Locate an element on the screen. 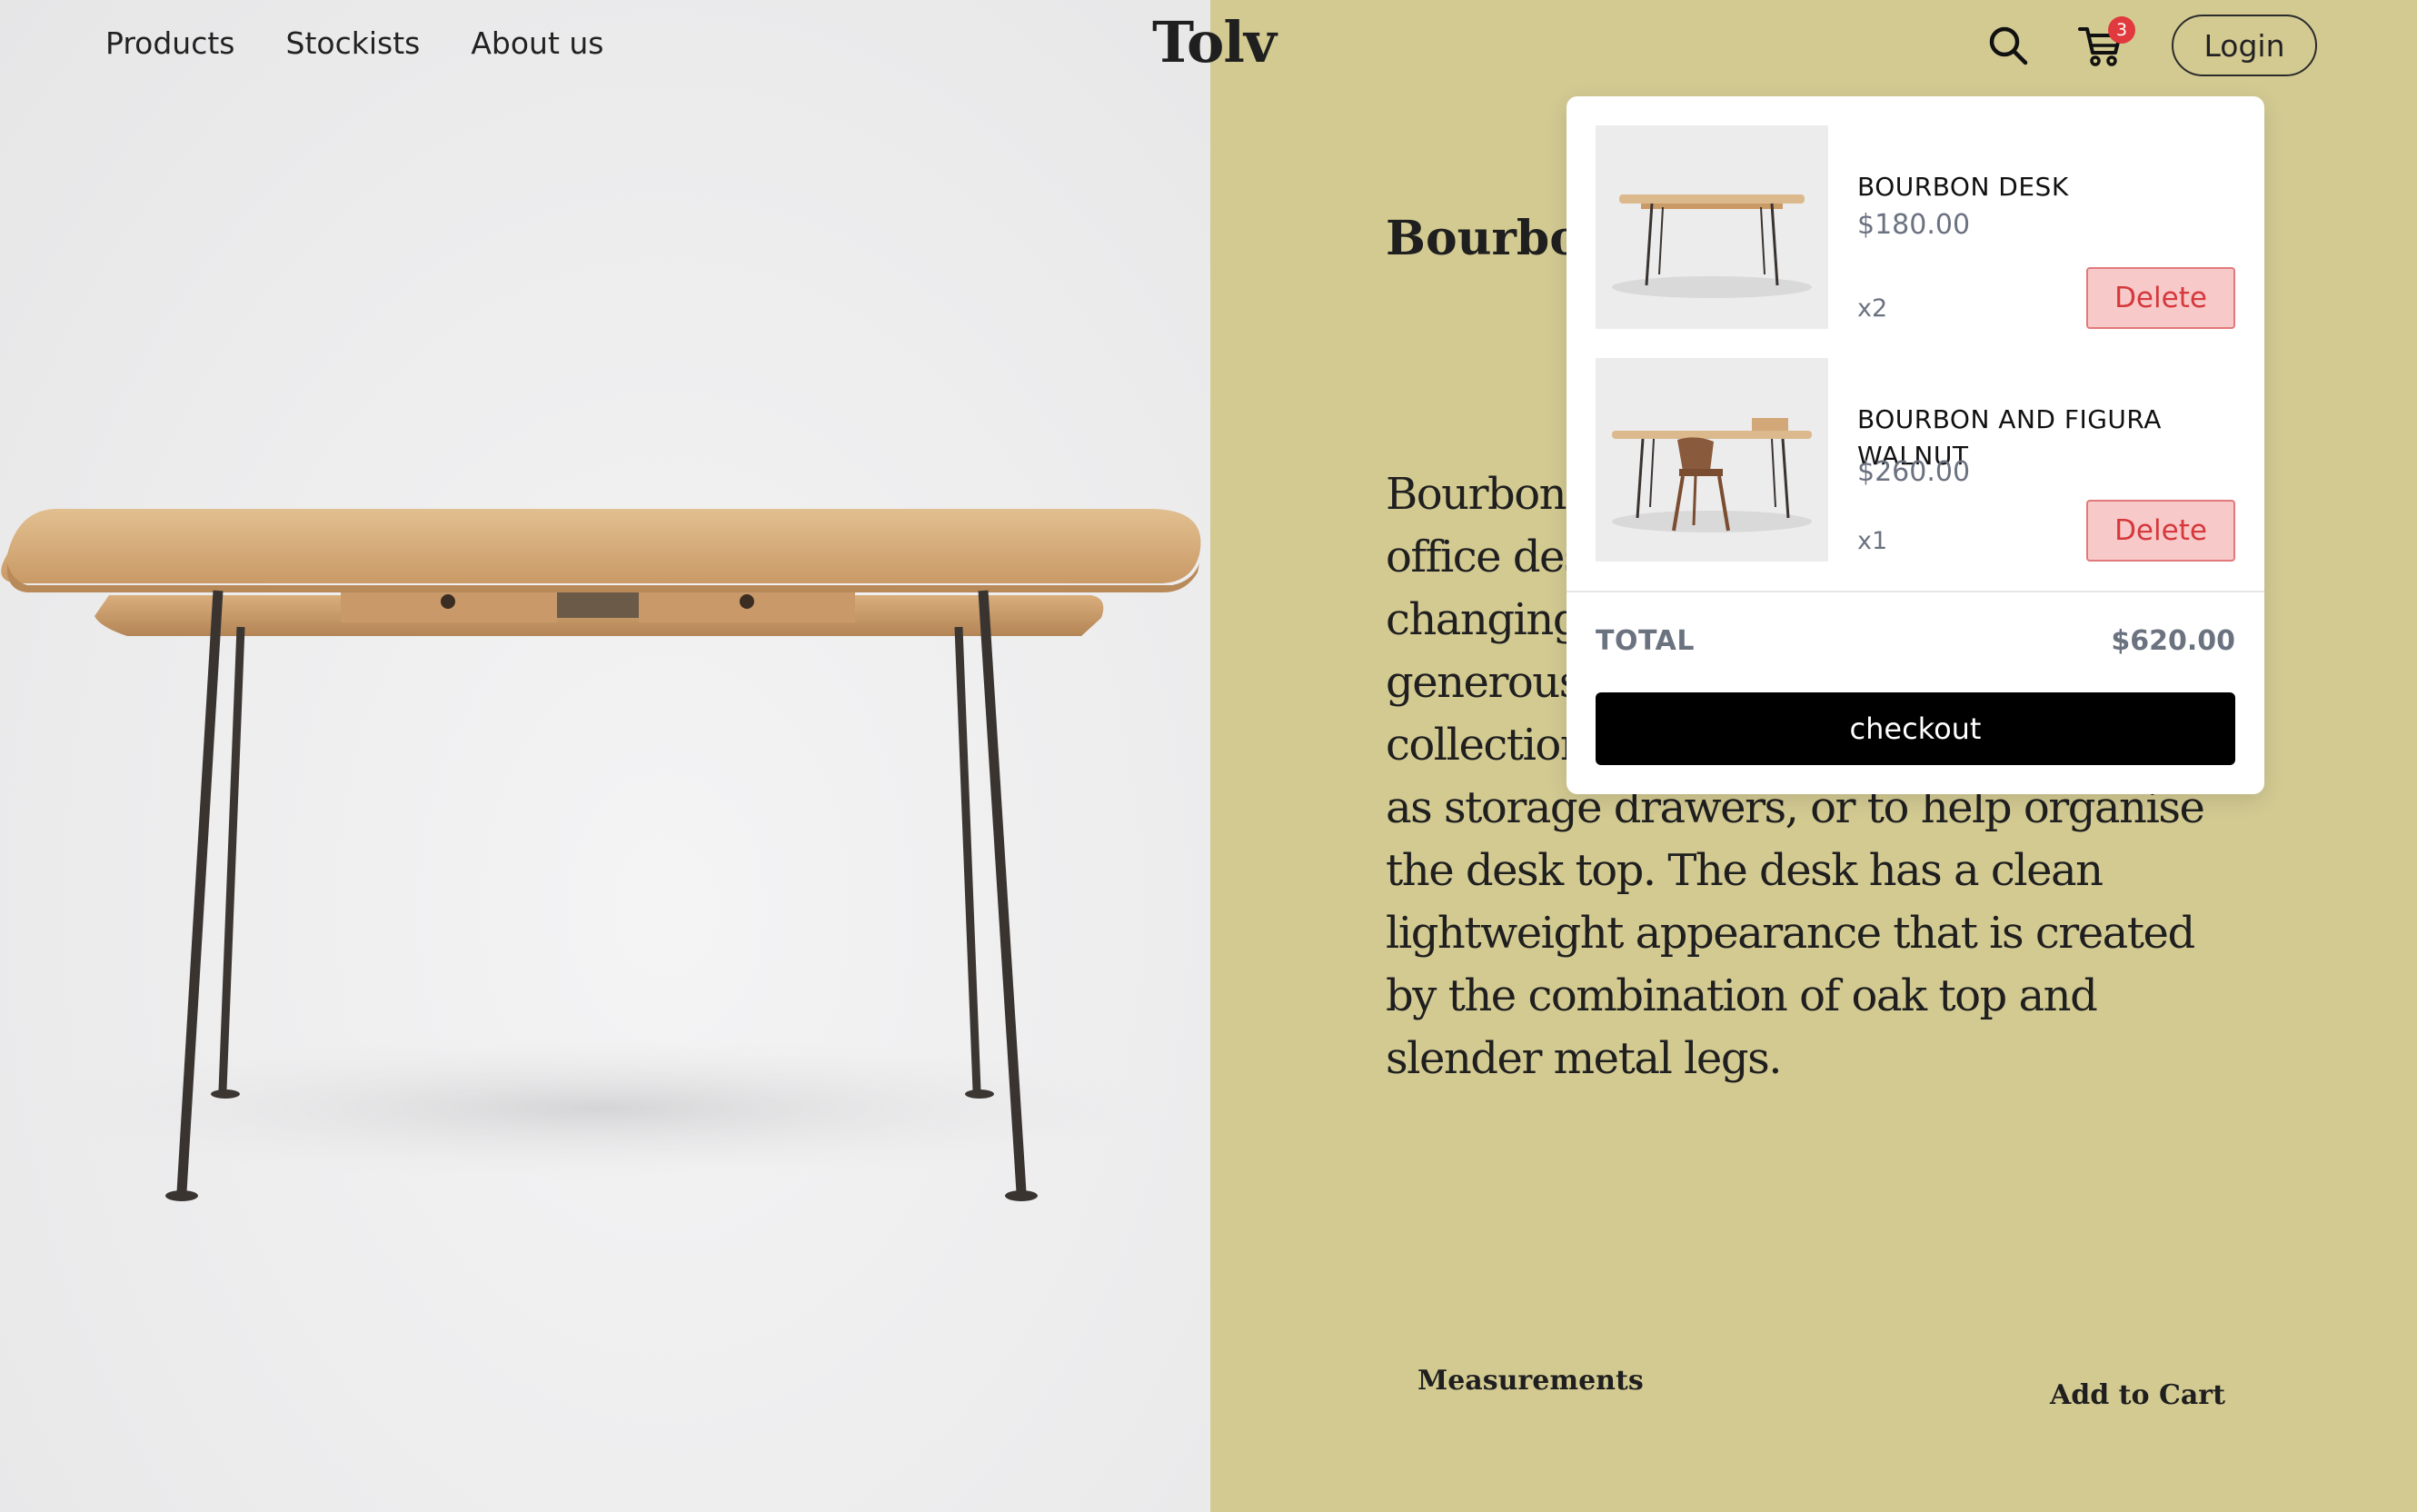 This screenshot has width=2417, height=1512. cart-divider is located at coordinates (1915, 591).